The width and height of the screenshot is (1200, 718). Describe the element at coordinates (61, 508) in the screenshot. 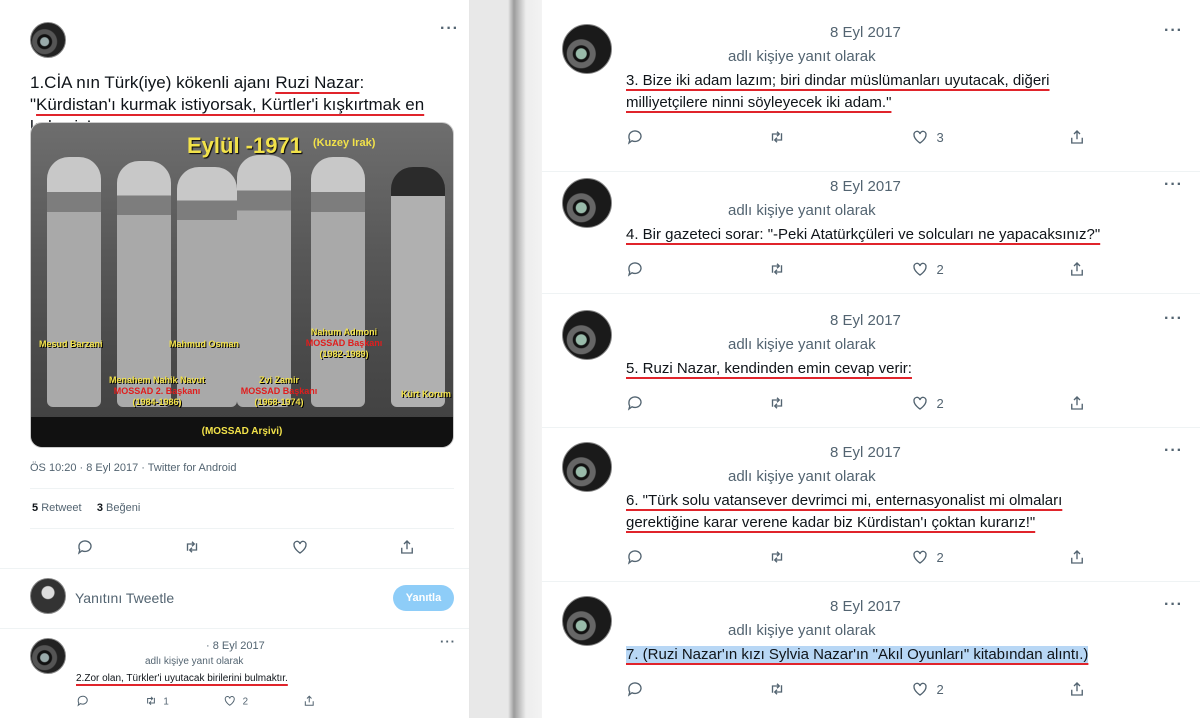

I see `retweet-link: Retweet` at that location.